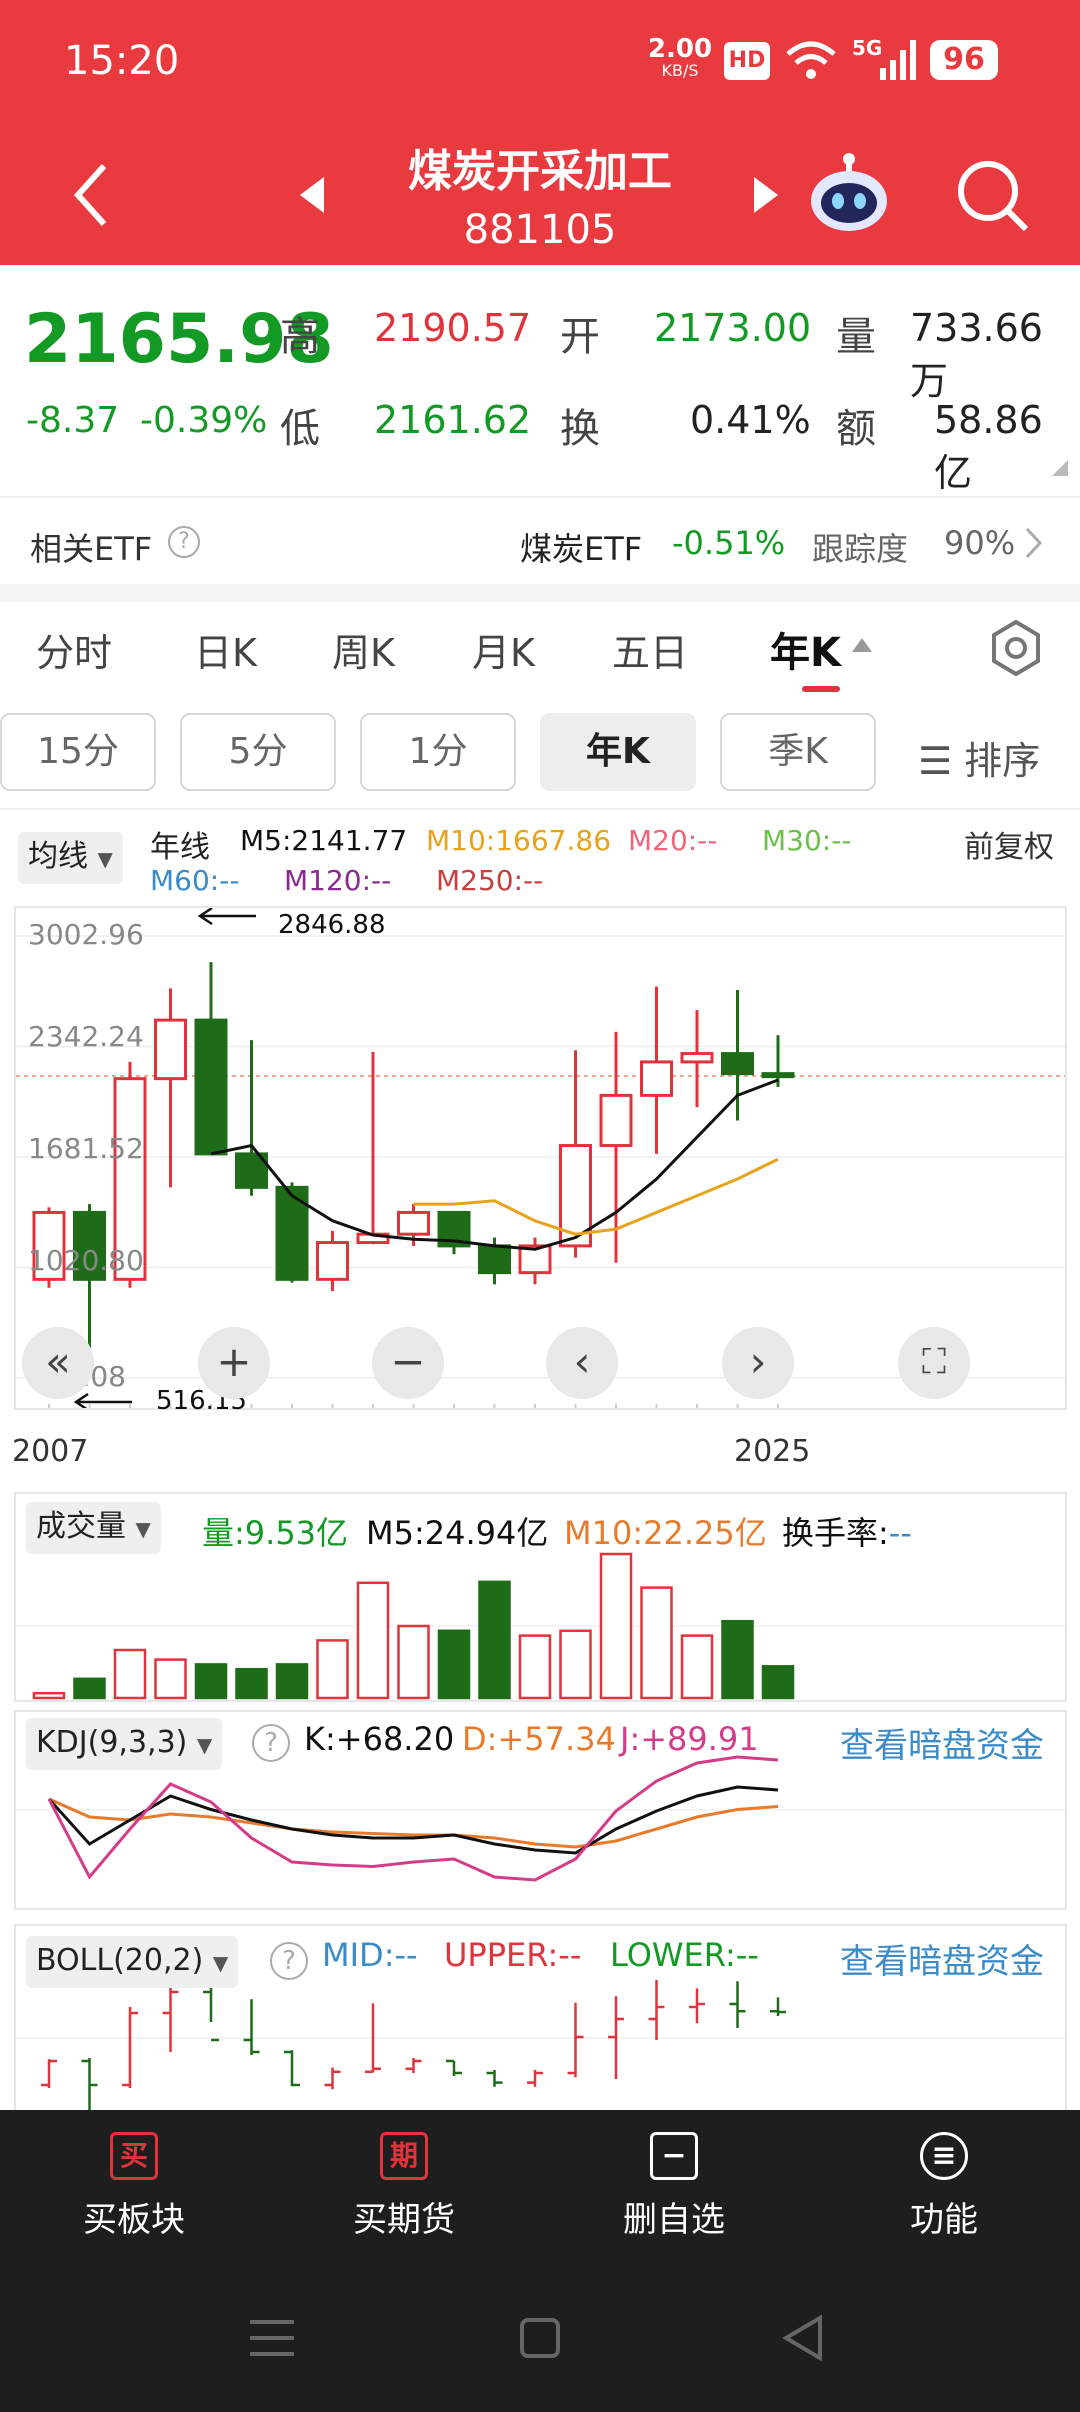 The image size is (1080, 2412). What do you see at coordinates (540, 541) in the screenshot?
I see `etf-row: 相关ETF ? 煤炭ETF -0.51% 跟踪度 90%` at bounding box center [540, 541].